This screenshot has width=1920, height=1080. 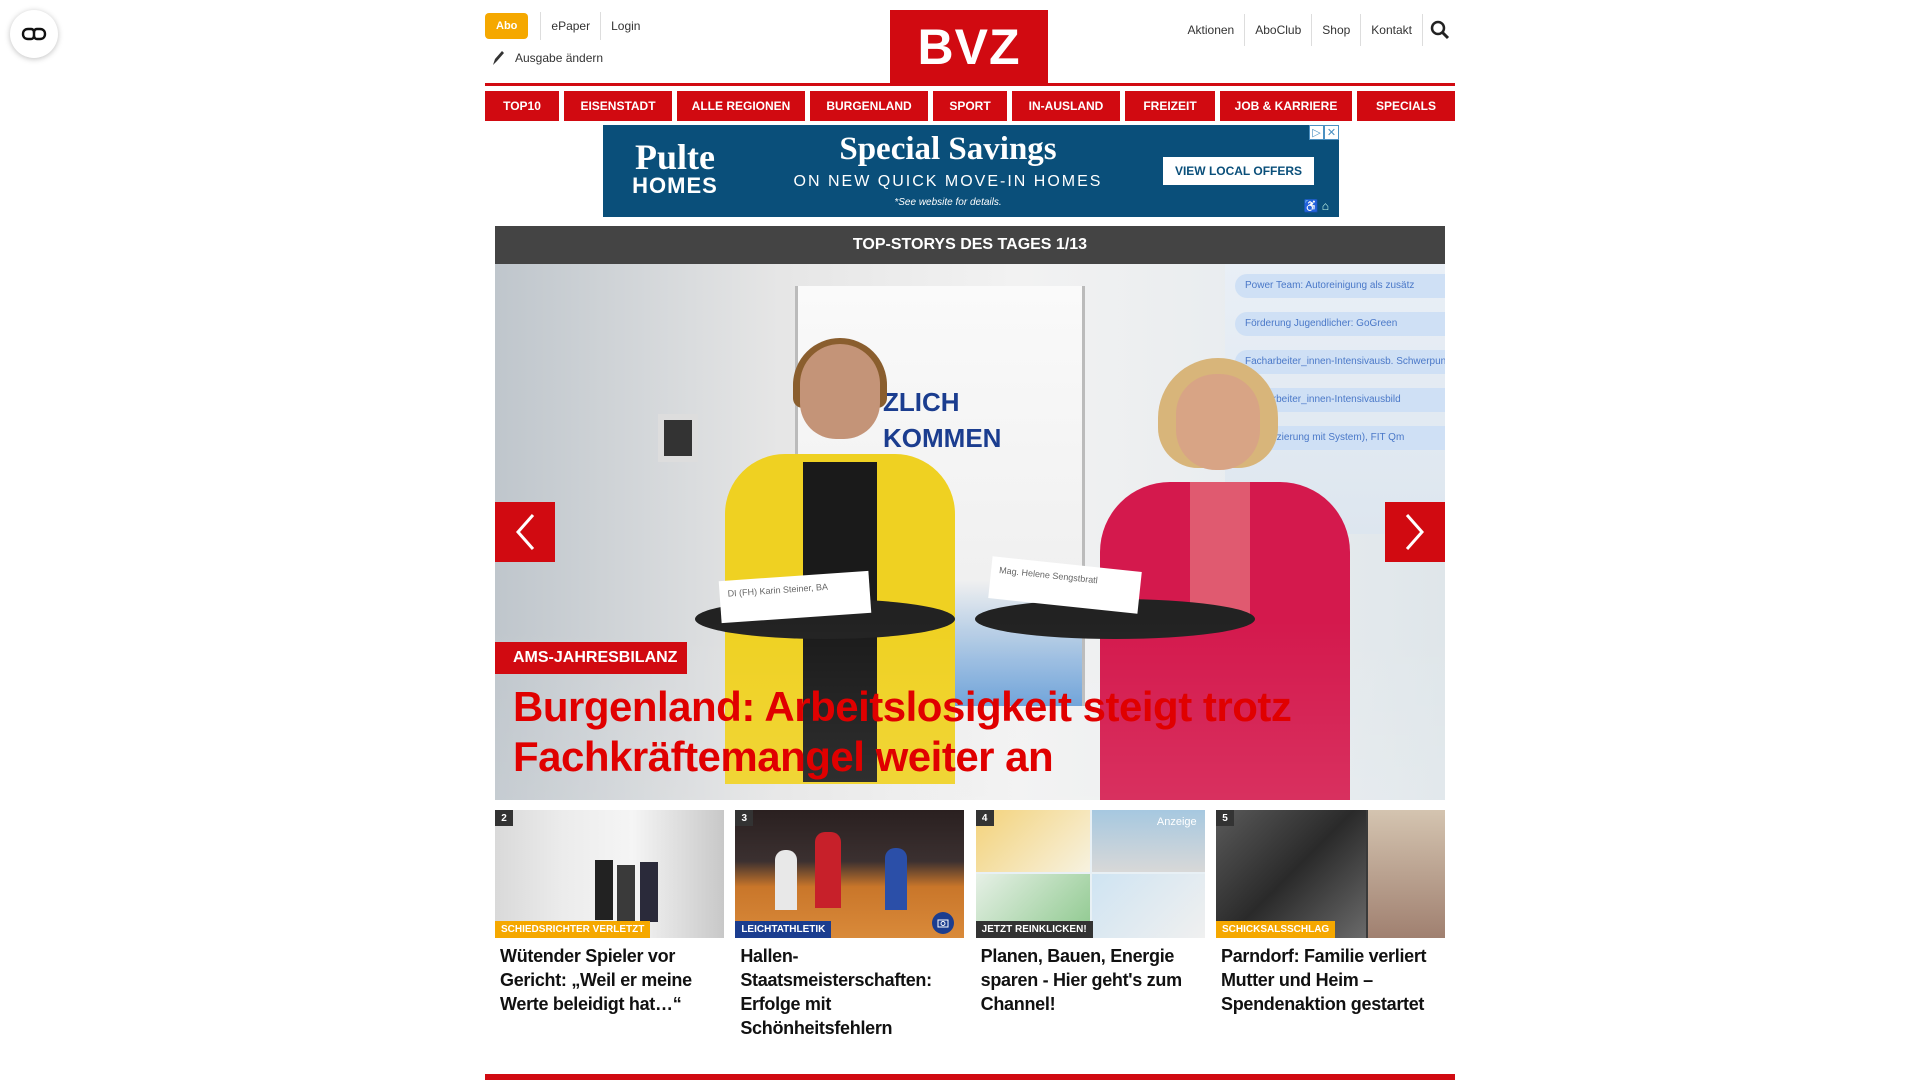 What do you see at coordinates (1090, 874) in the screenshot?
I see `teaser-image: 4 Anzeige JETZT REINKLICKEN!` at bounding box center [1090, 874].